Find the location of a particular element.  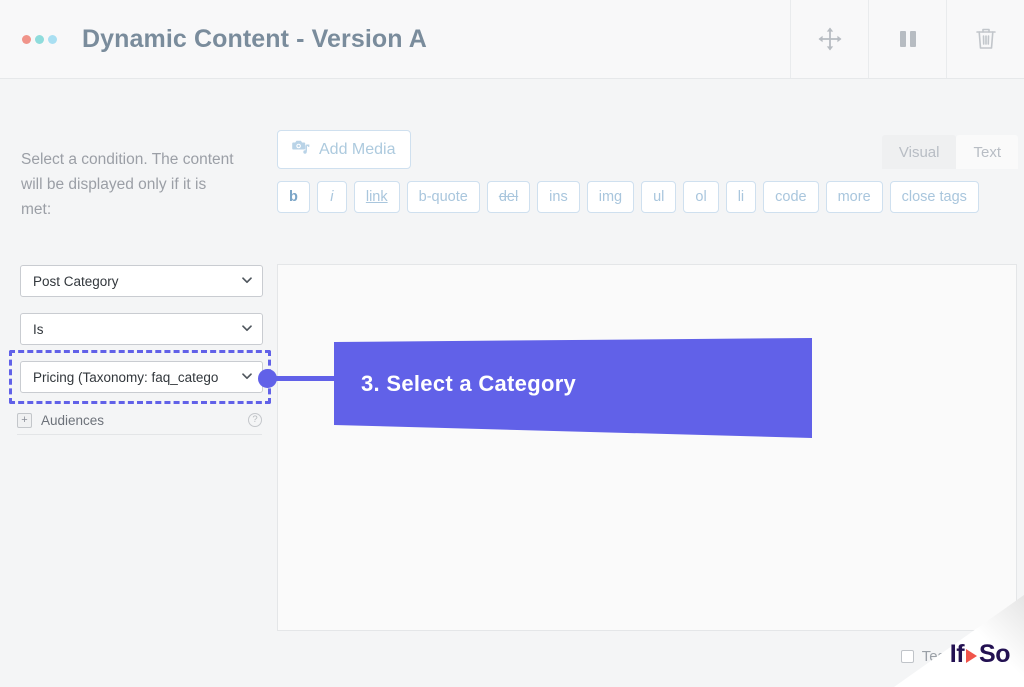

logo-part-so: So is located at coordinates (994, 654).